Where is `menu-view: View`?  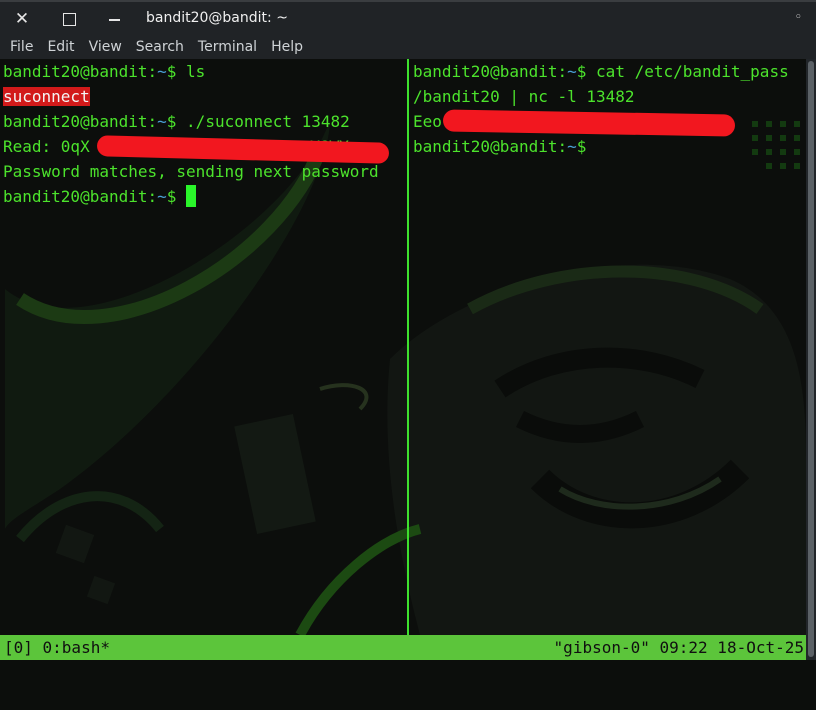 menu-view: View is located at coordinates (105, 47).